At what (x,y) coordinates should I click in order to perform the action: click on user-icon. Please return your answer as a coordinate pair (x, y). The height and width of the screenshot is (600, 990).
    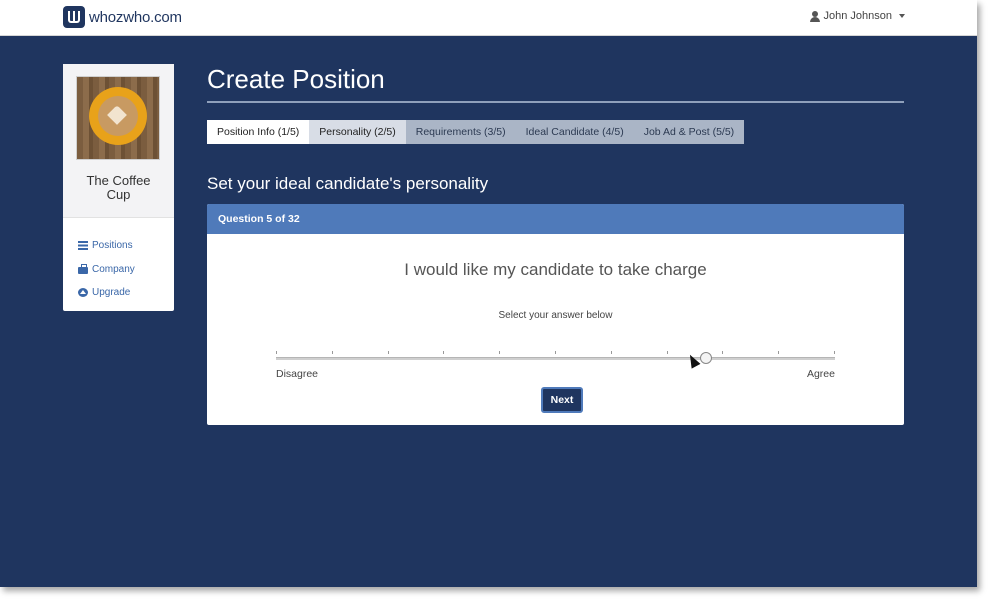
    Looking at the image, I should click on (814, 16).